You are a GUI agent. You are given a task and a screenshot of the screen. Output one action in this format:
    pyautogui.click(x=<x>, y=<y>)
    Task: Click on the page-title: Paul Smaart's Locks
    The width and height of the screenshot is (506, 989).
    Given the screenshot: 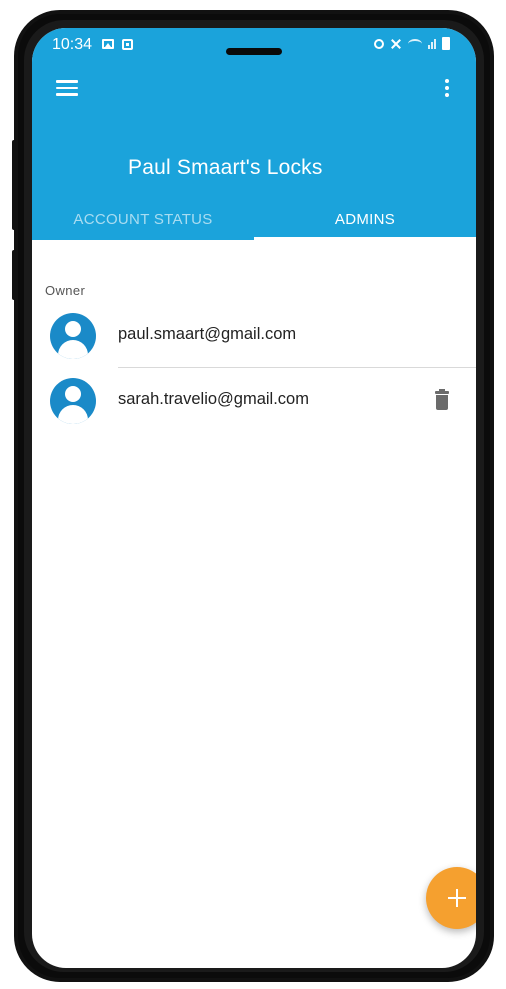 What is the action you would take?
    pyautogui.click(x=225, y=167)
    